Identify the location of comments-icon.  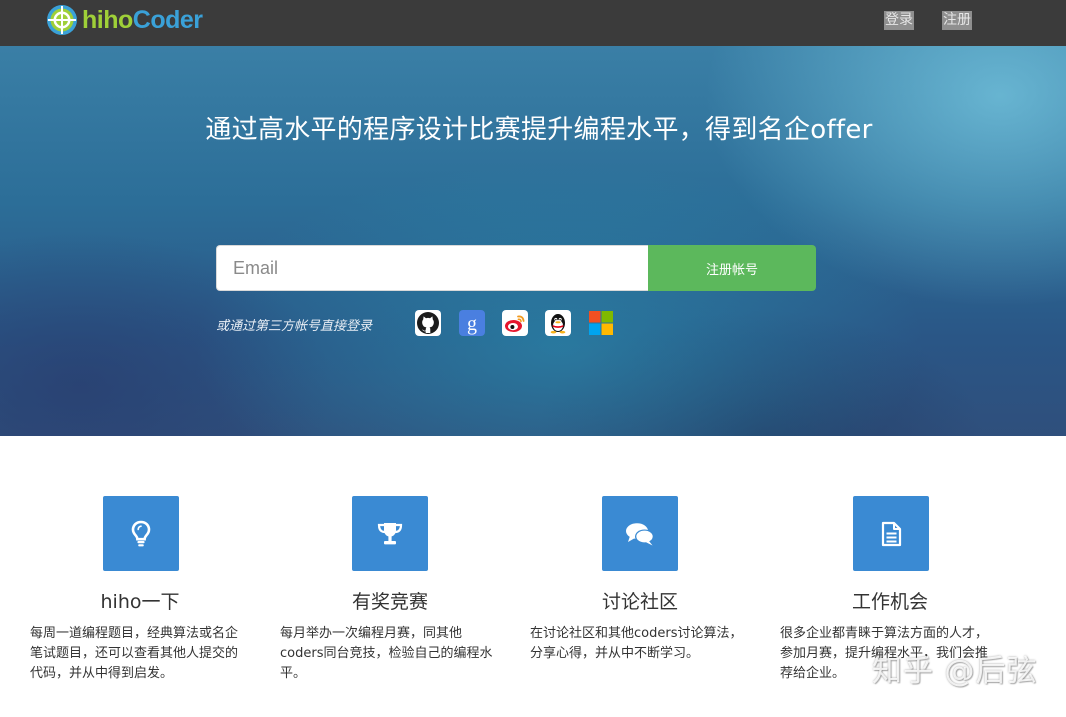
(640, 533).